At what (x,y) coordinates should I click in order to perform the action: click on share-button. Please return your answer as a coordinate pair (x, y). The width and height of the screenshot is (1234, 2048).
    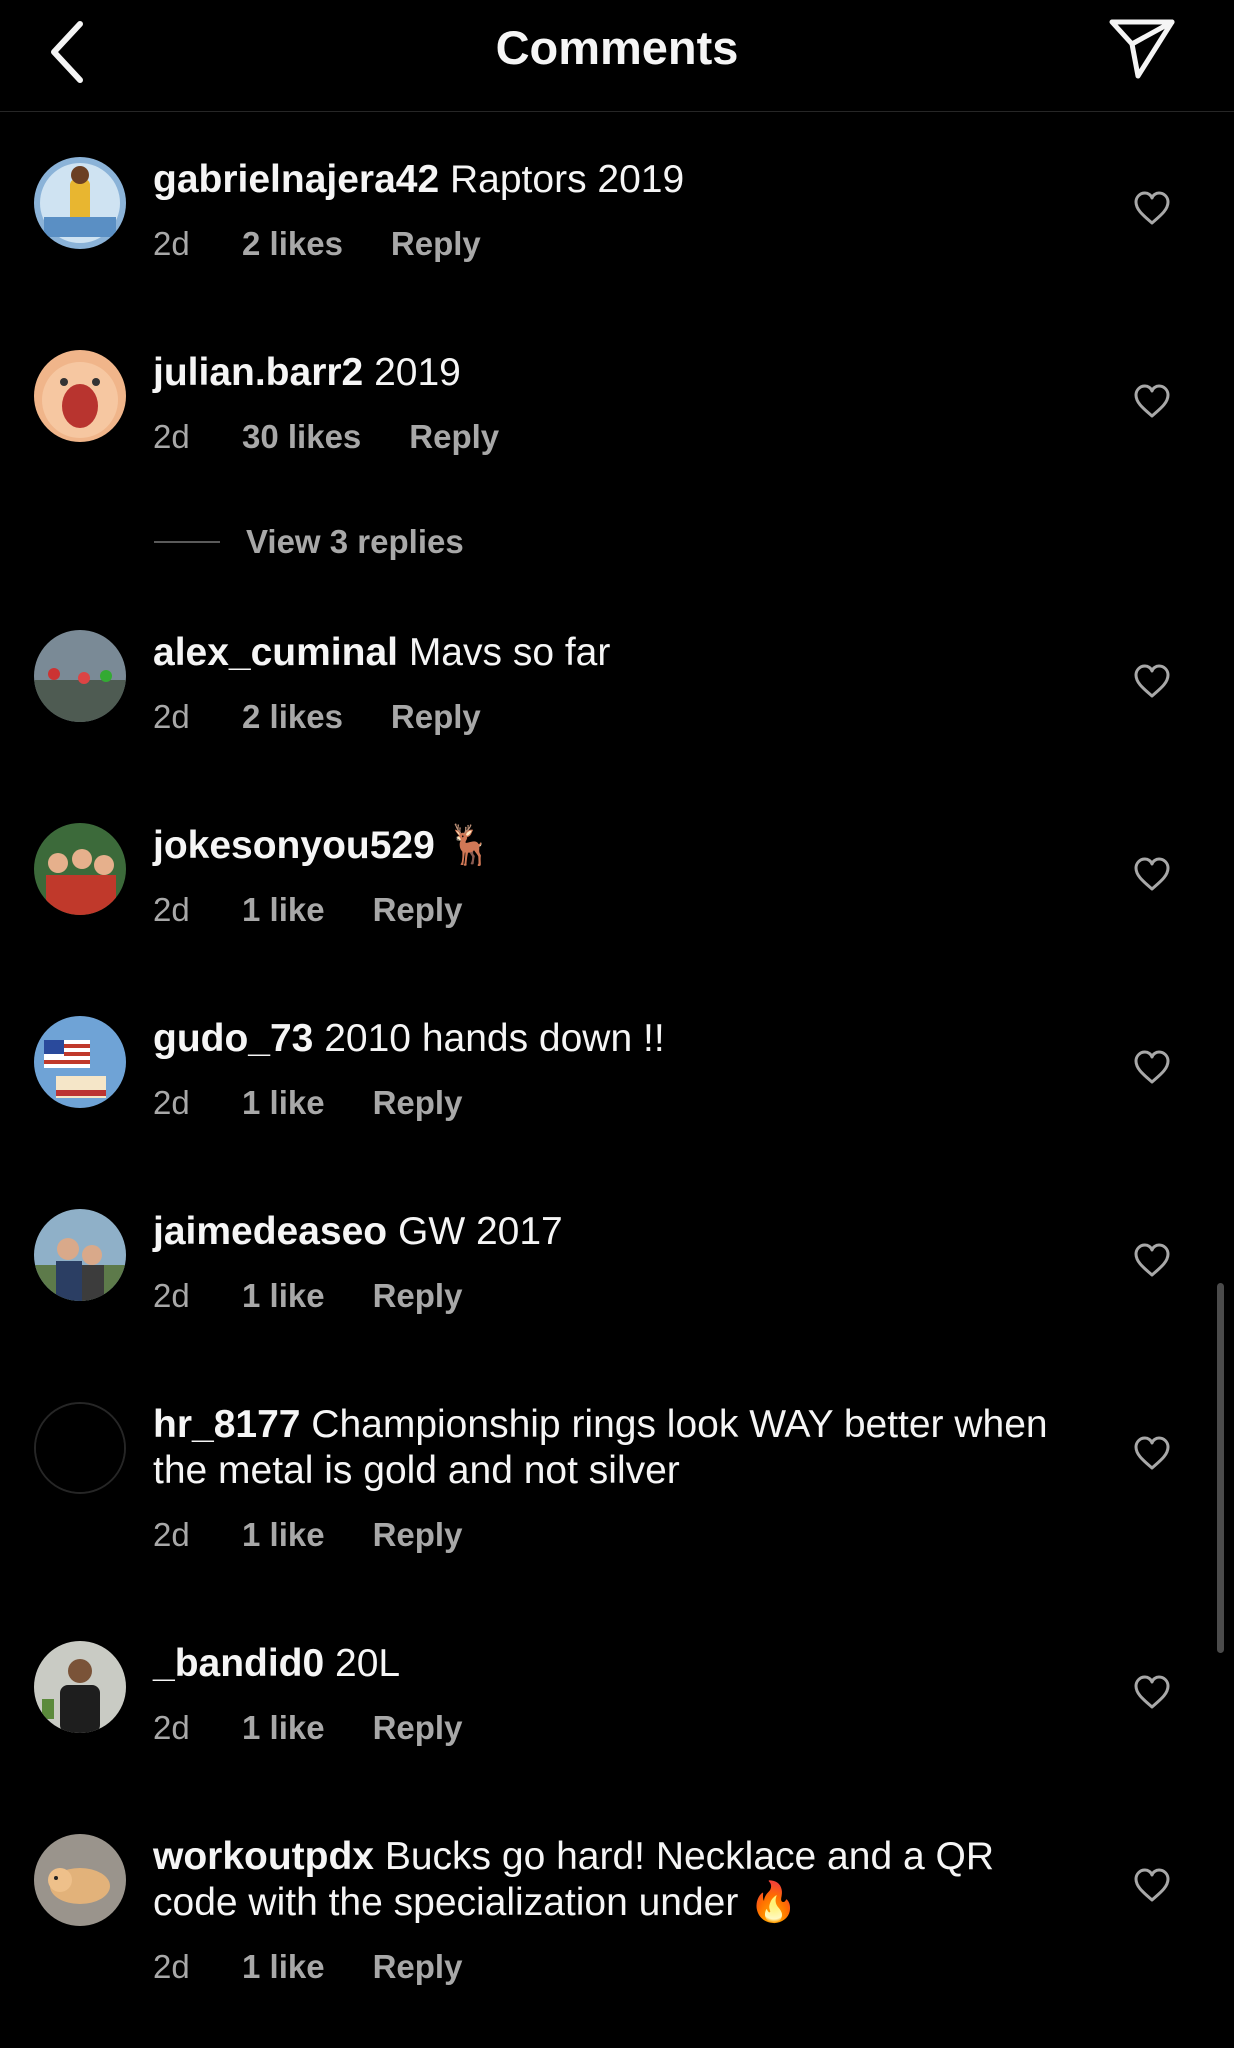
    Looking at the image, I should click on (1142, 49).